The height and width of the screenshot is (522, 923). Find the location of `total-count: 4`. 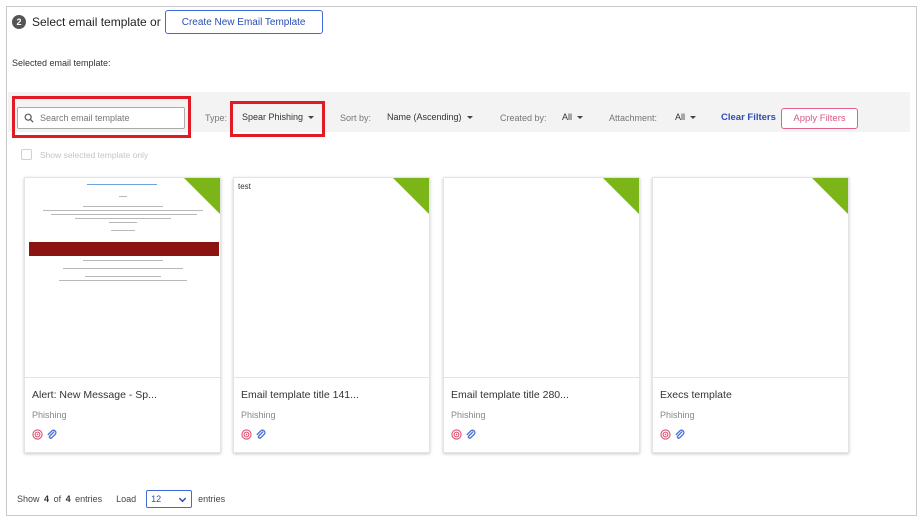

total-count: 4 is located at coordinates (68, 499).